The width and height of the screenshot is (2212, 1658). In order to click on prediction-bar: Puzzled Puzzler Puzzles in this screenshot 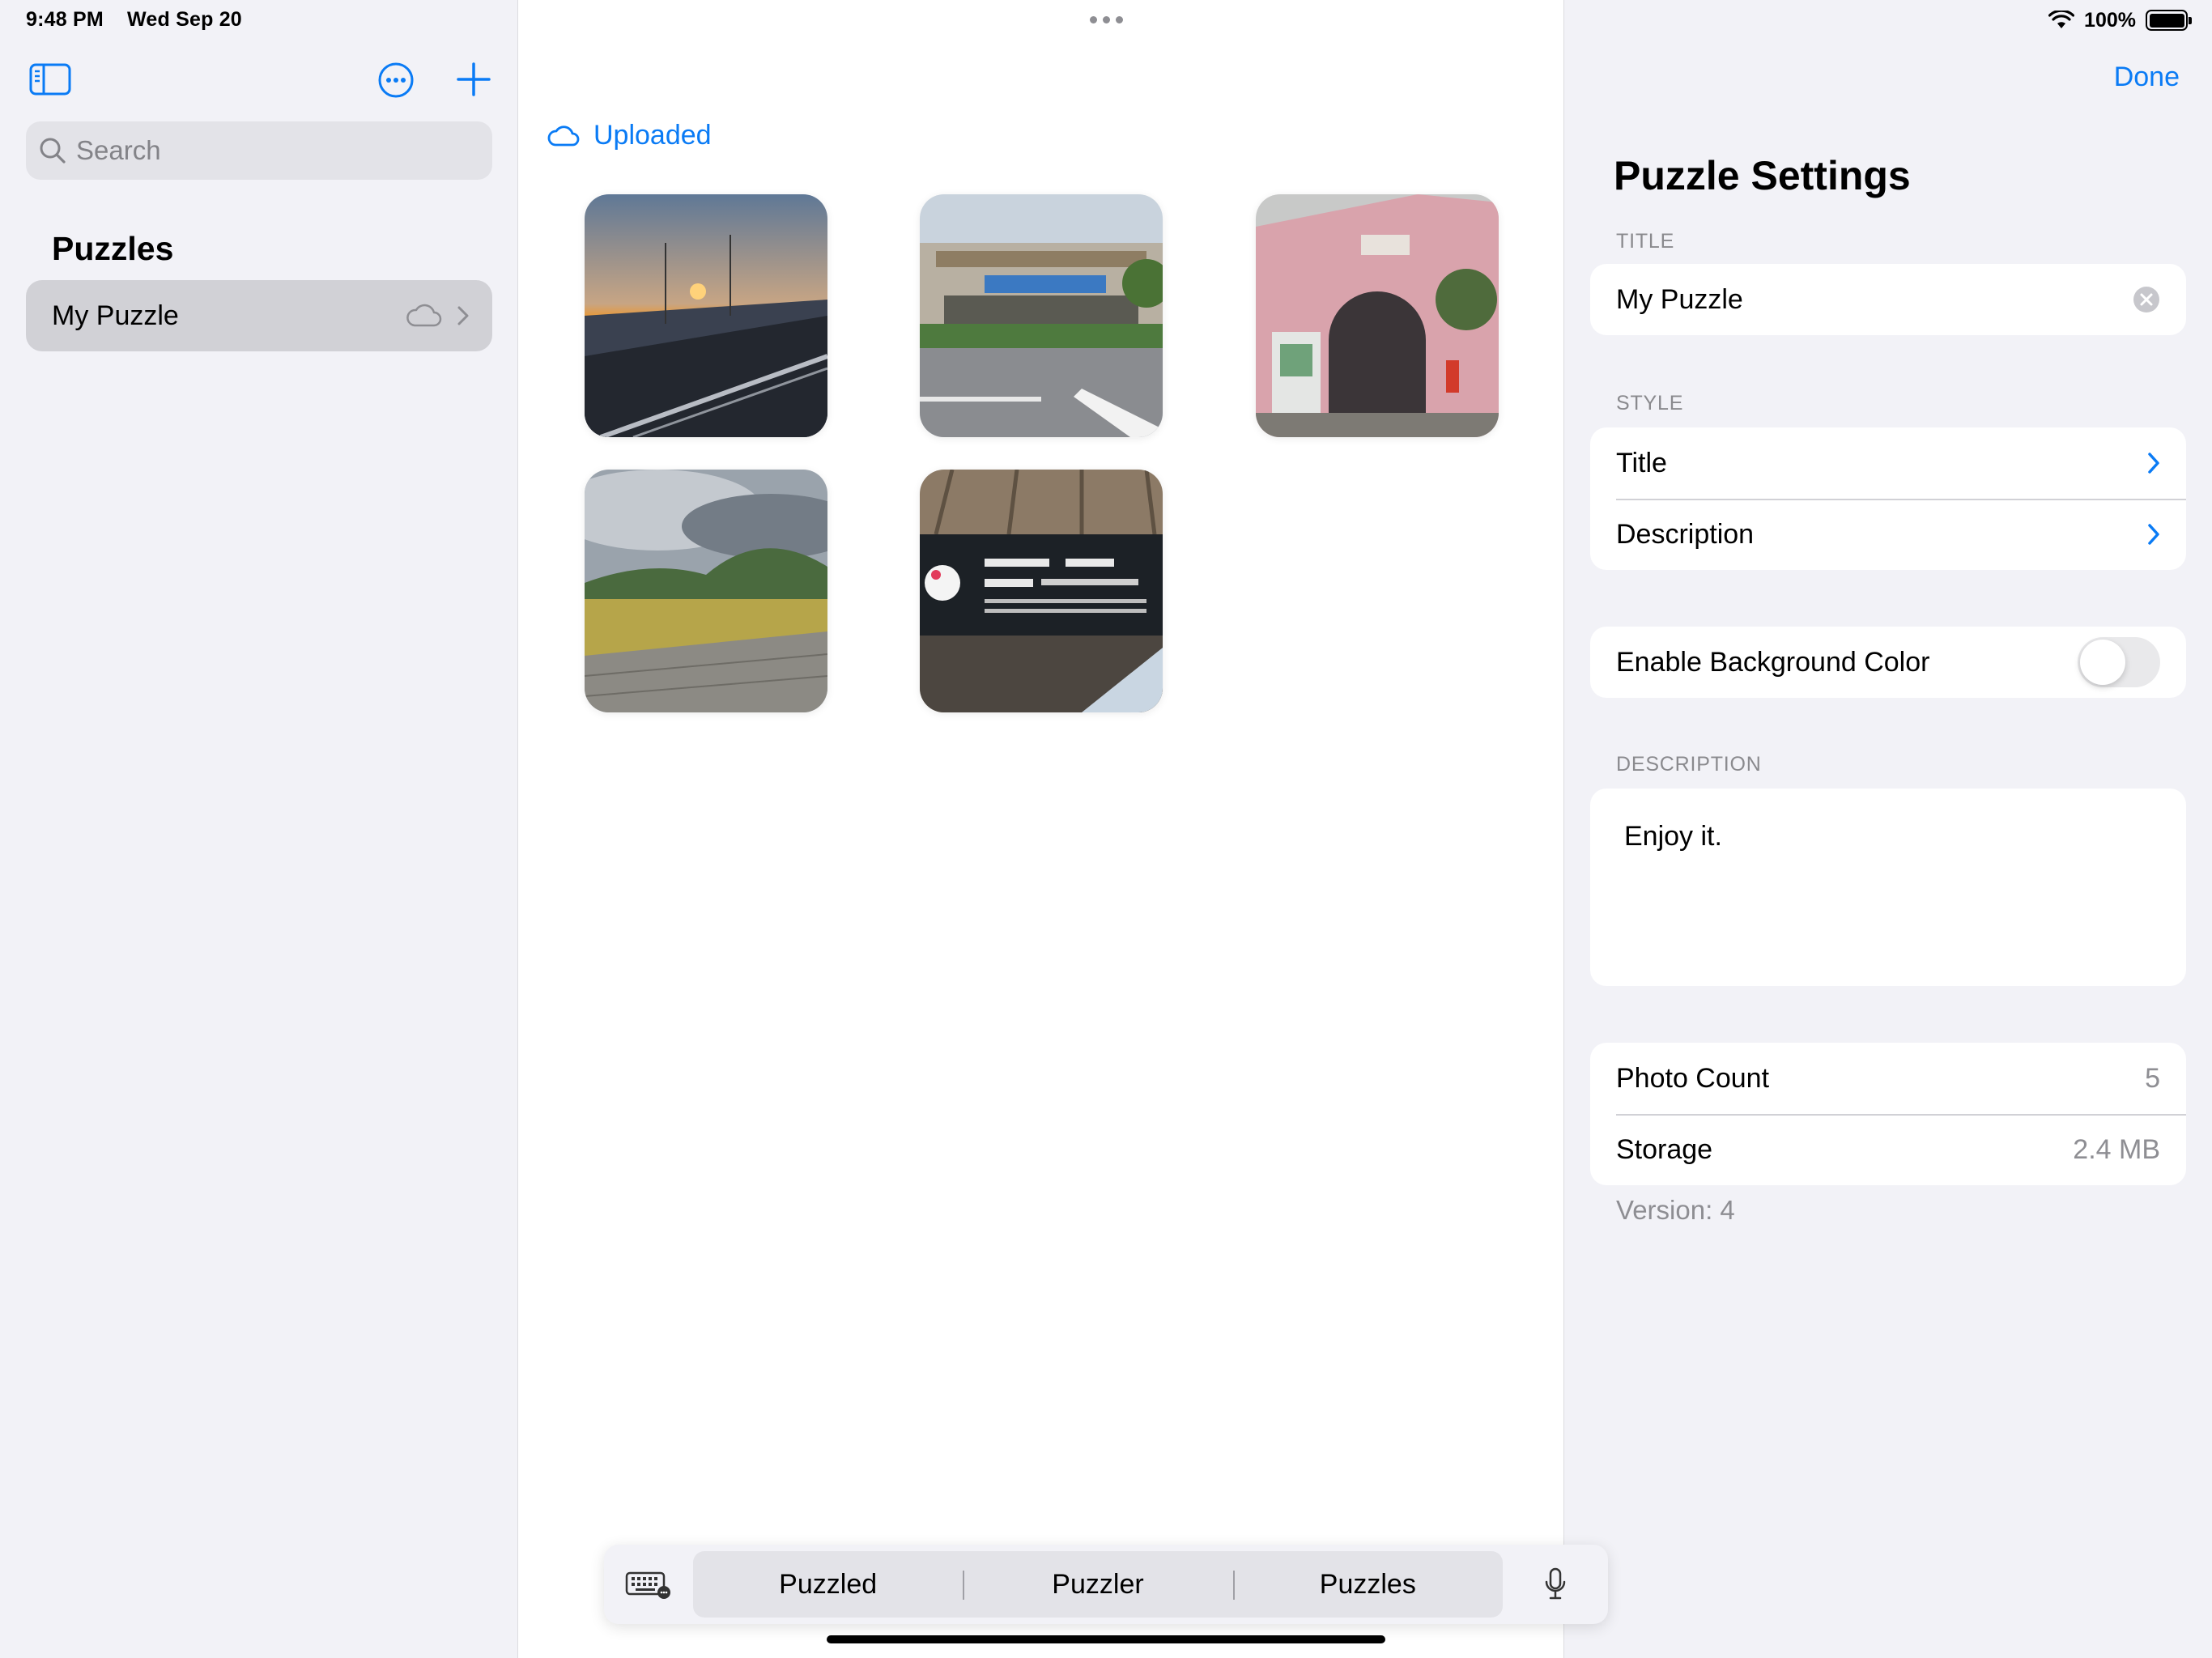, I will do `click(1098, 1584)`.